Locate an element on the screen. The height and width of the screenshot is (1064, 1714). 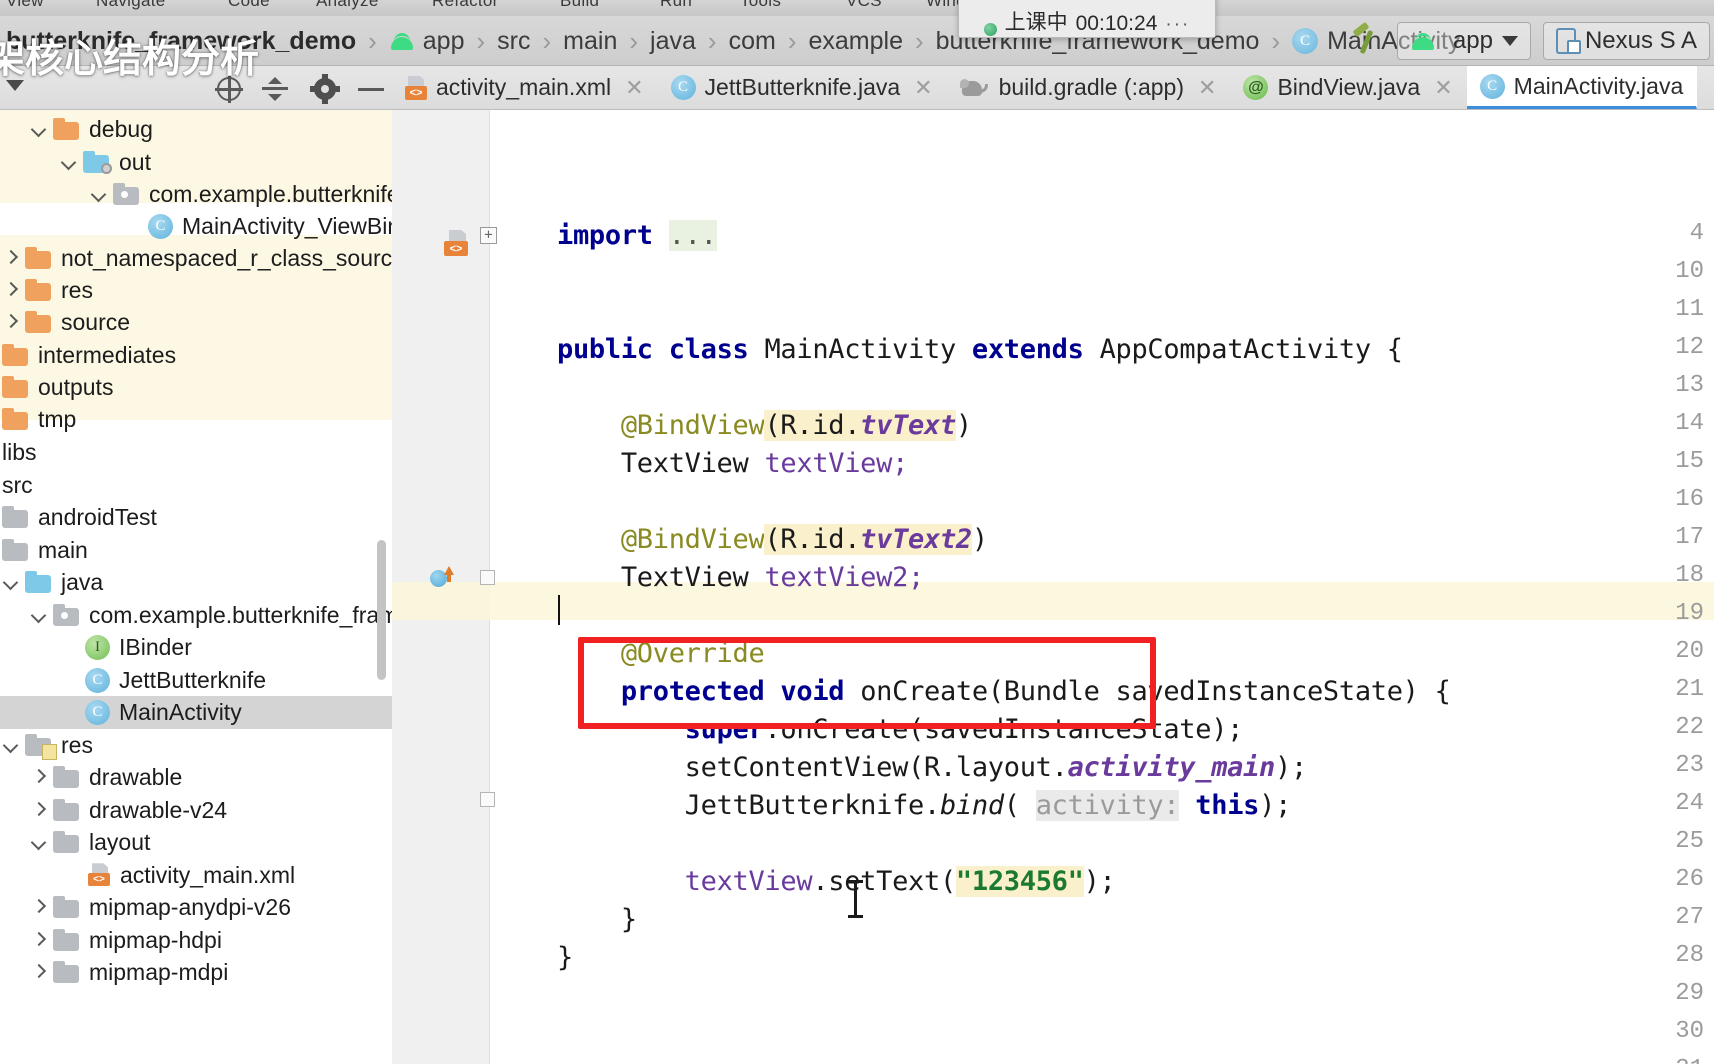
menu-item-vcs: VCS is located at coordinates (864, 5).